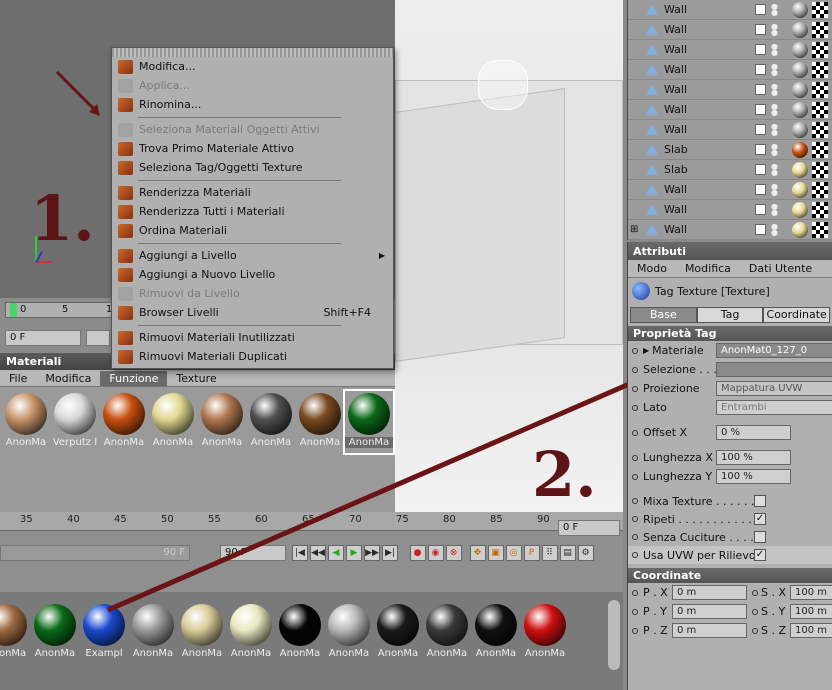 This screenshot has height=690, width=832. What do you see at coordinates (753, 457) in the screenshot?
I see `lunghezza-x-field: 100 %` at bounding box center [753, 457].